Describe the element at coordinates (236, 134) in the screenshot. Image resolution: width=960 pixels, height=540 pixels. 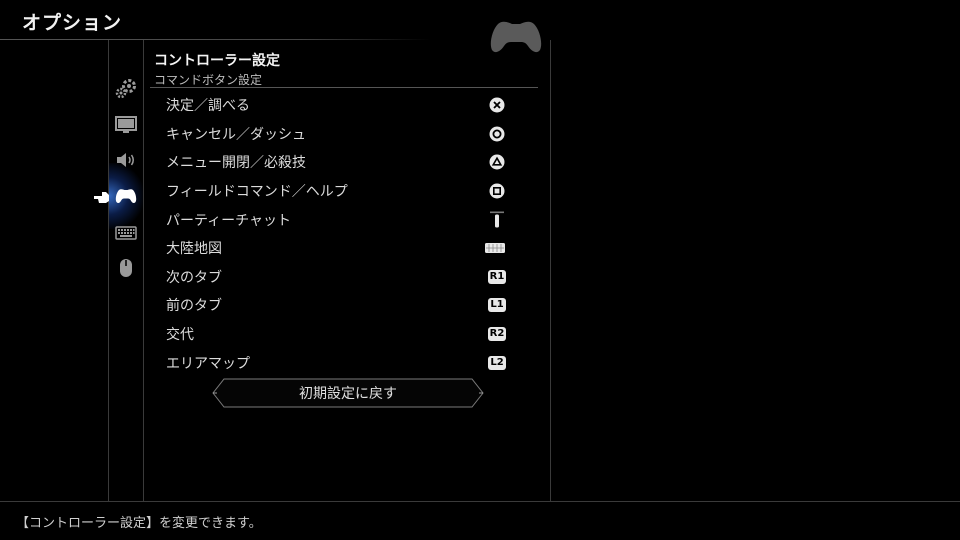
I see `binding-label: キャンセル／ダッシュ` at that location.